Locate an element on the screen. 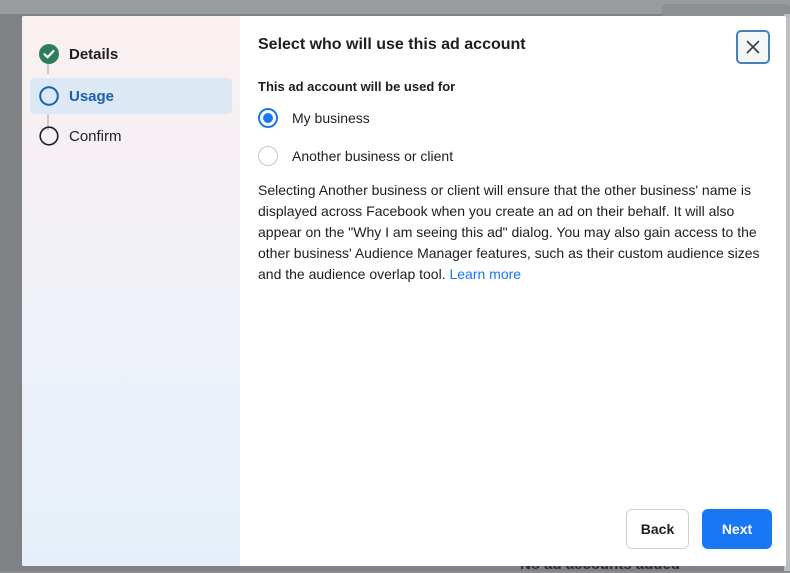 This screenshot has height=573, width=790. option-label: Another business or client is located at coordinates (373, 156).